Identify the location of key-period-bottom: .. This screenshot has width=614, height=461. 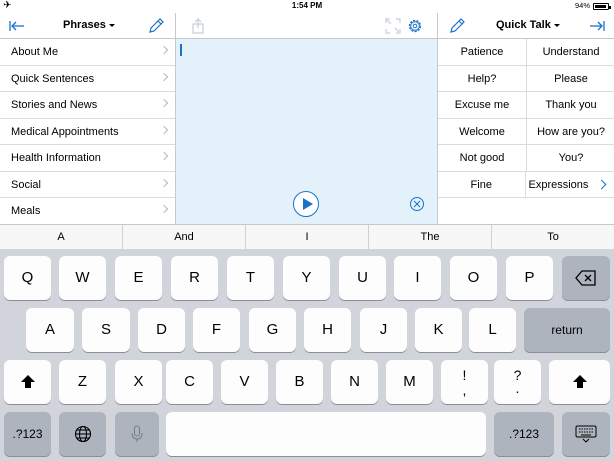
(517, 388).